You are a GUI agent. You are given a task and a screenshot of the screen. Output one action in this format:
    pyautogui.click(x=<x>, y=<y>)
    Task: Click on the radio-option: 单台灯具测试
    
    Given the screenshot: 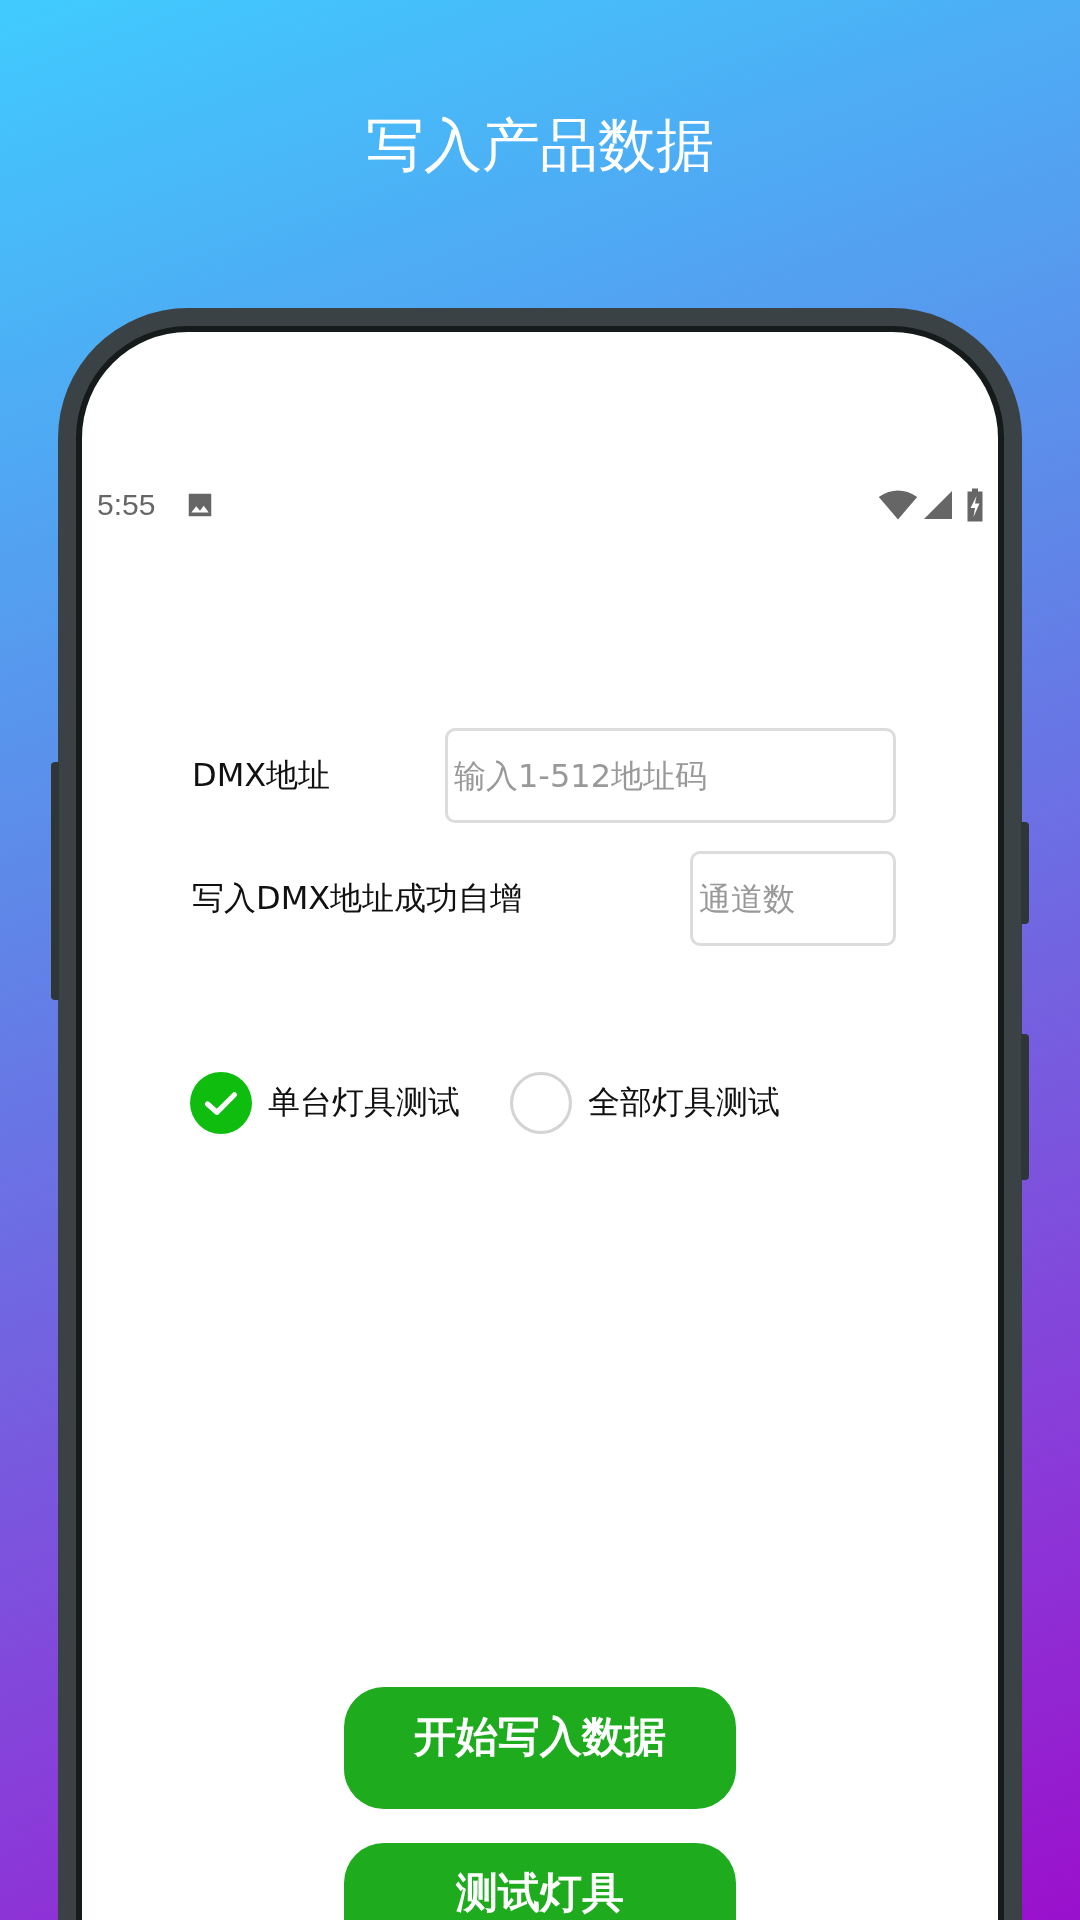 What is the action you would take?
    pyautogui.click(x=325, y=1103)
    